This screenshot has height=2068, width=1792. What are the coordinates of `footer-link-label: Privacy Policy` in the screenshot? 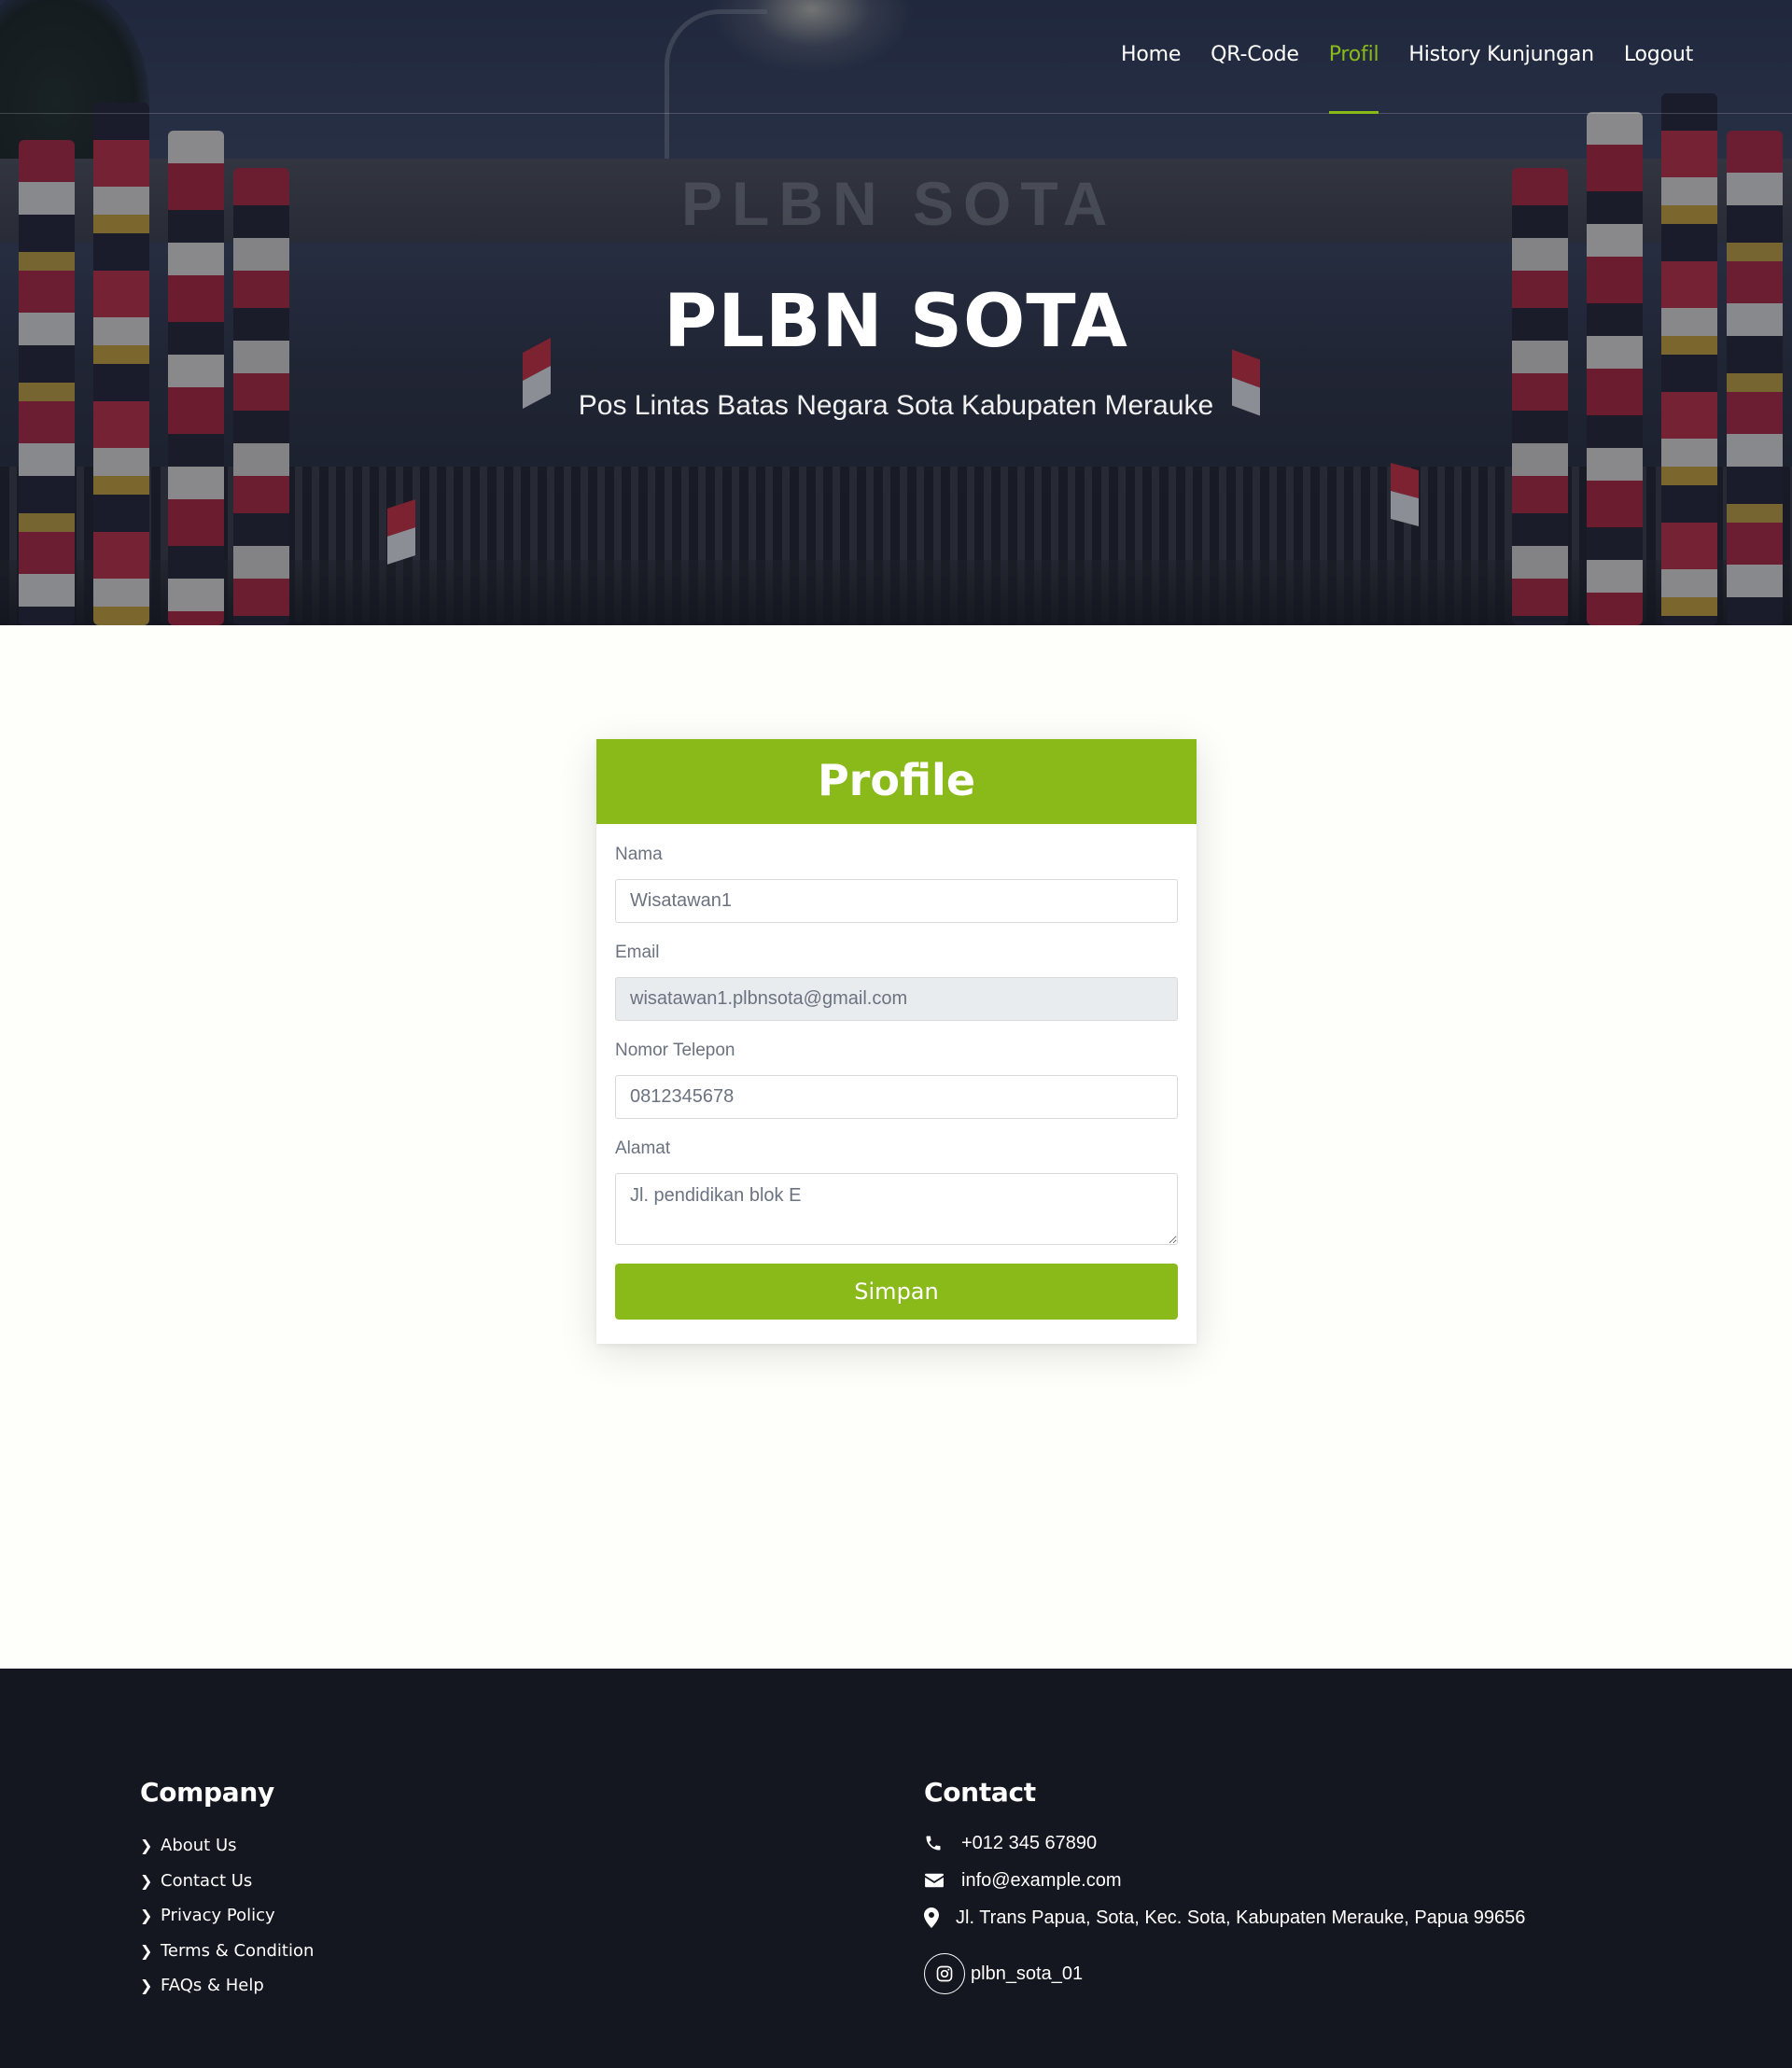 It's located at (218, 1916).